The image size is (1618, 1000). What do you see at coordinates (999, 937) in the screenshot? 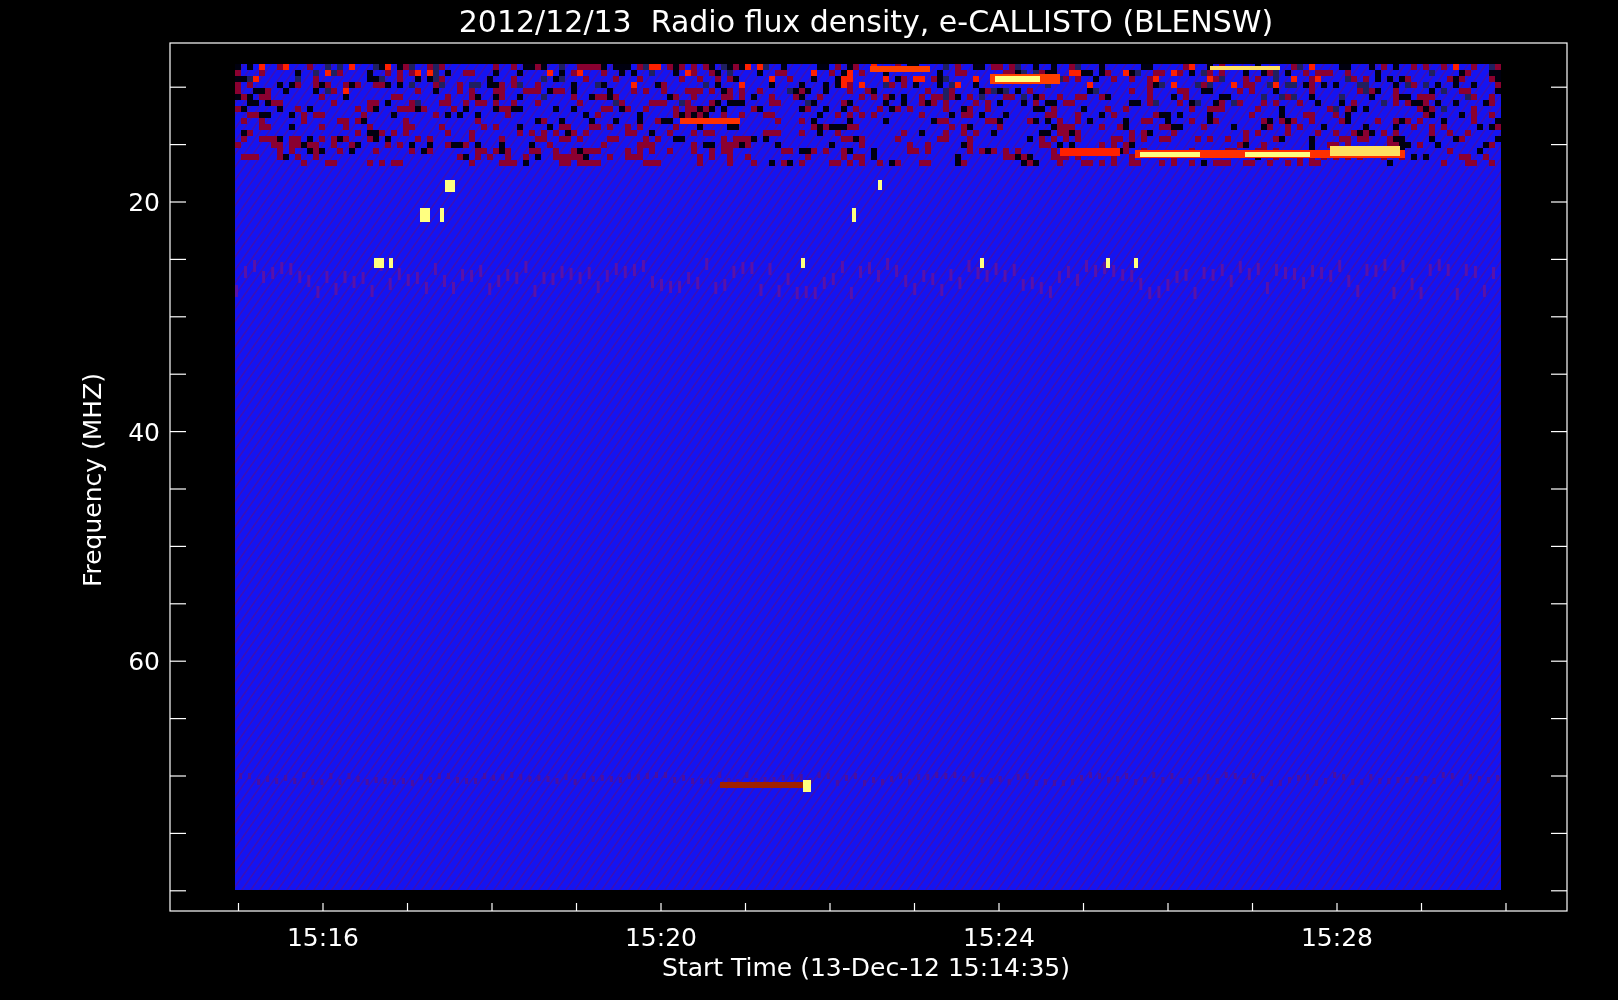
I see `tick-label: 15:24` at bounding box center [999, 937].